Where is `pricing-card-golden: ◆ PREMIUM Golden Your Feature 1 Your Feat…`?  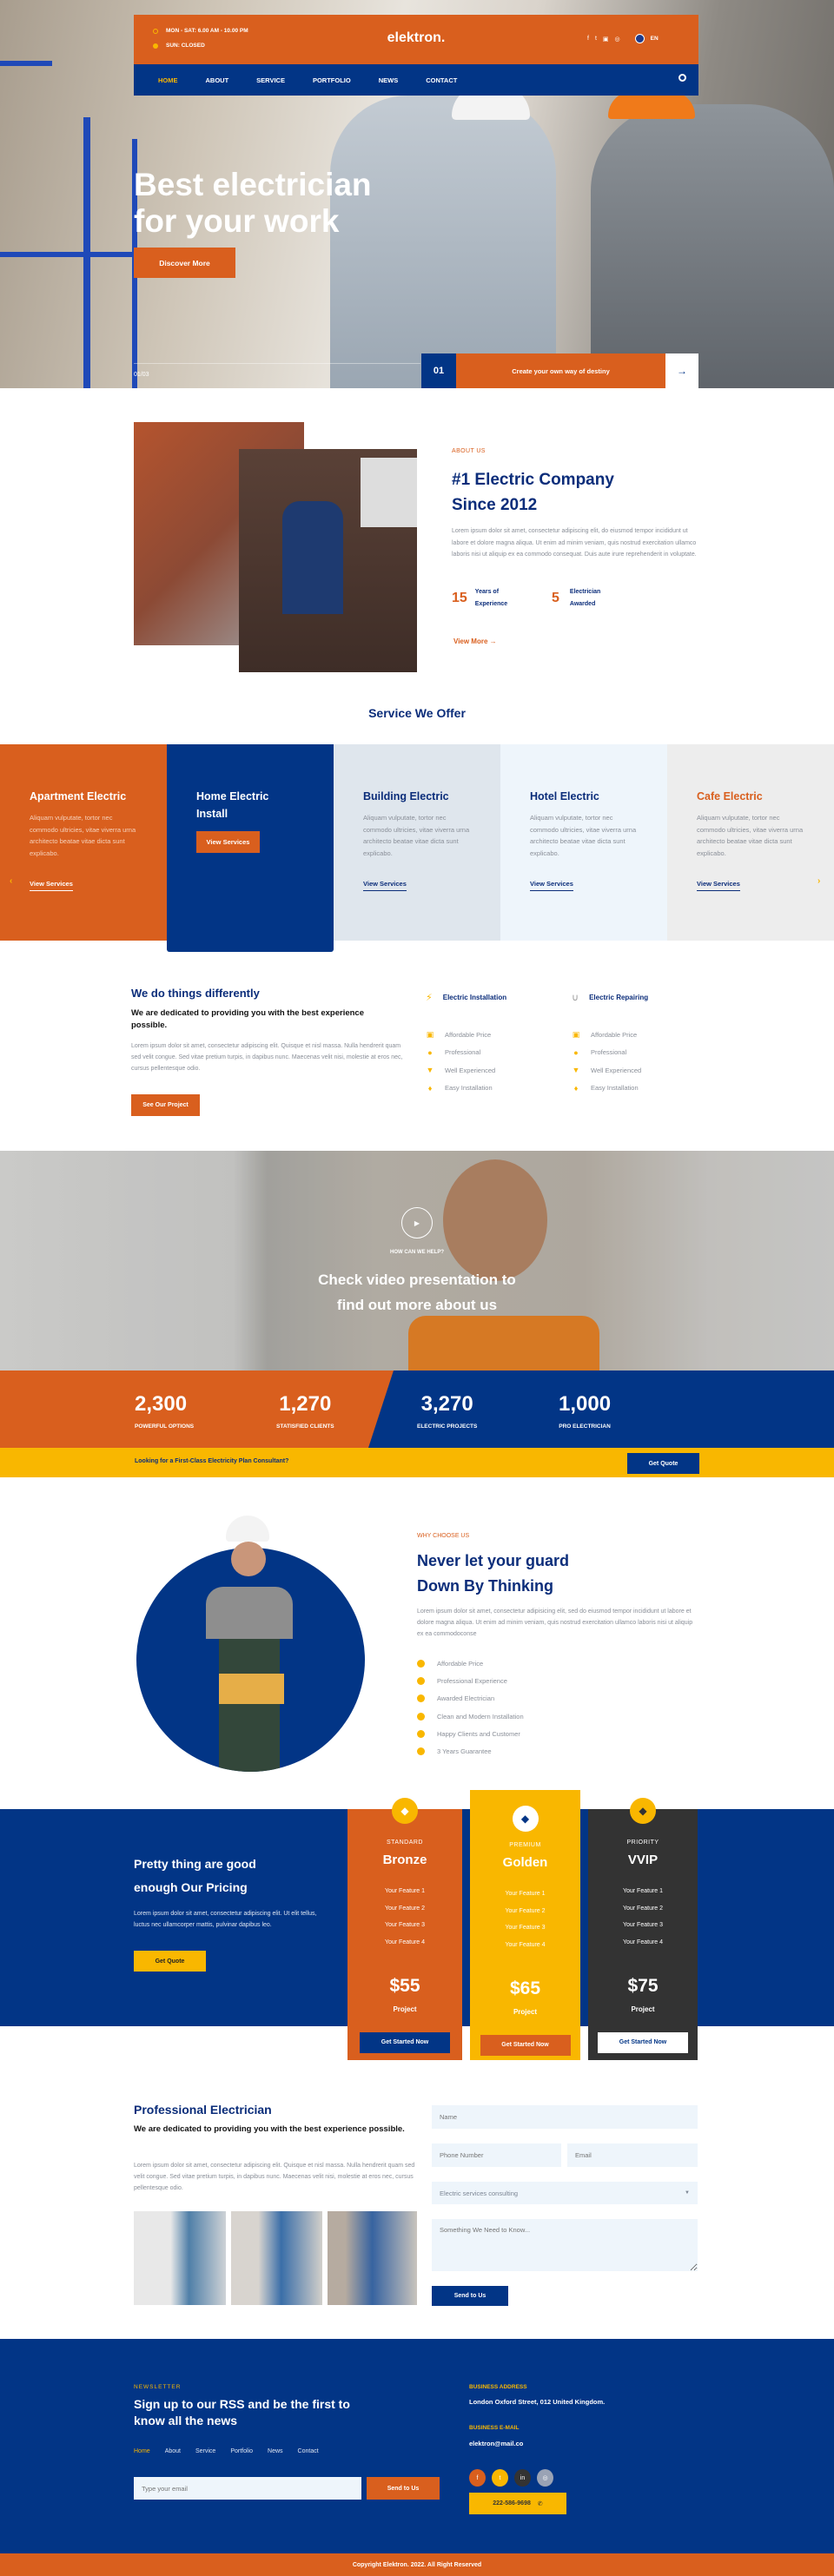 pricing-card-golden: ◆ PREMIUM Golden Your Feature 1 Your Feat… is located at coordinates (525, 1925).